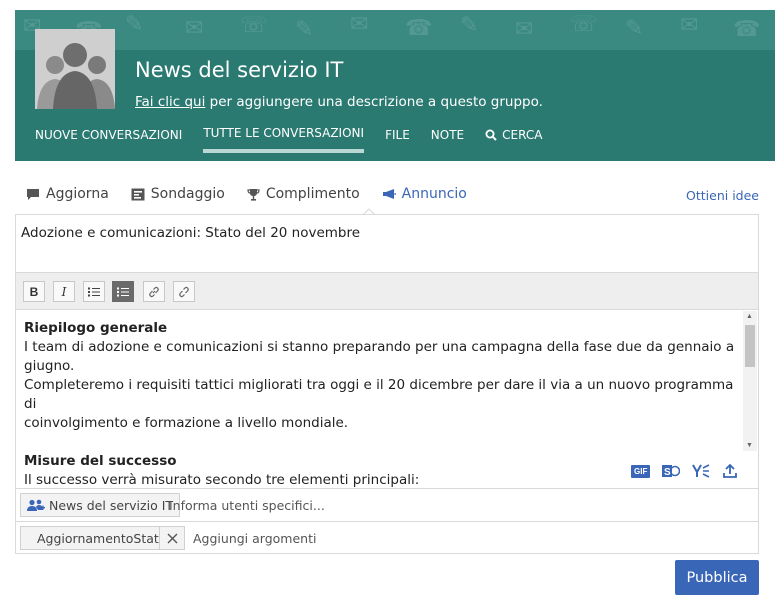 This screenshot has height=604, width=775. I want to click on nav-all-conversations: TUTTE LE CONVERSAZIONI, so click(284, 139).